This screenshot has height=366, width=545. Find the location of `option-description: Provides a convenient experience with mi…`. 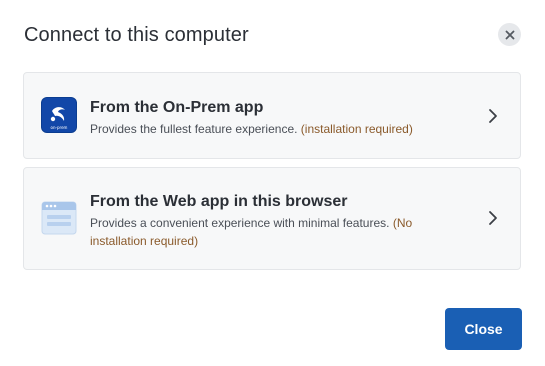

option-description: Provides a convenient experience with mi… is located at coordinates (275, 232).